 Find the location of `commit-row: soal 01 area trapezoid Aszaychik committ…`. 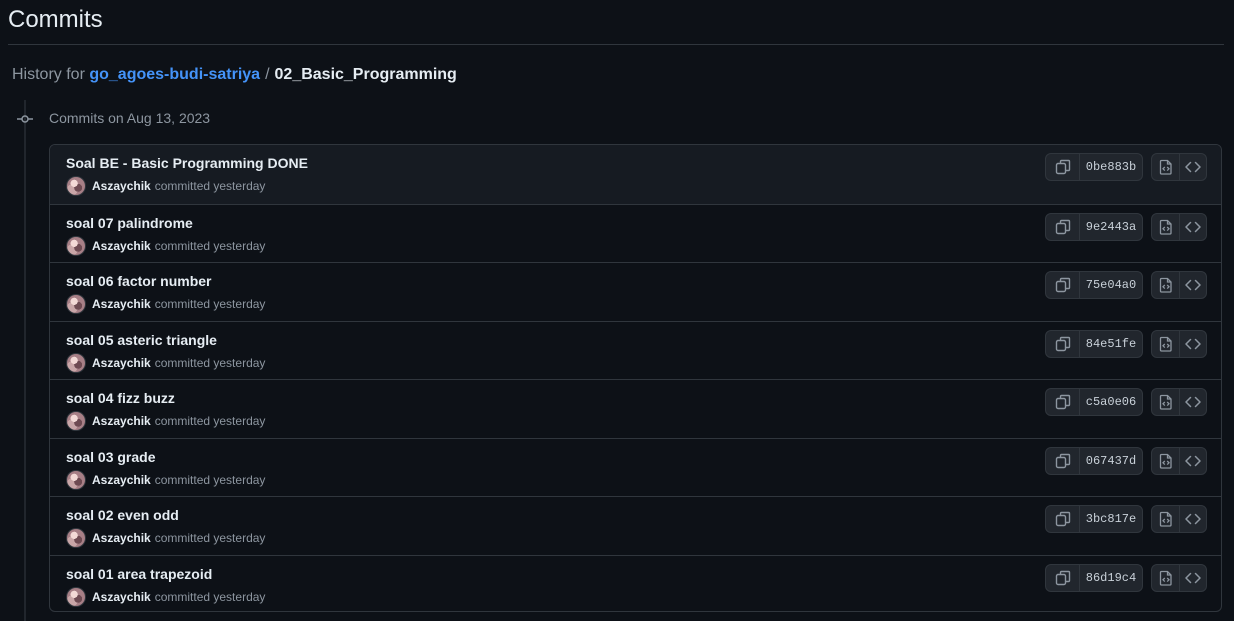

commit-row: soal 01 area trapezoid Aszaychik committ… is located at coordinates (635, 583).